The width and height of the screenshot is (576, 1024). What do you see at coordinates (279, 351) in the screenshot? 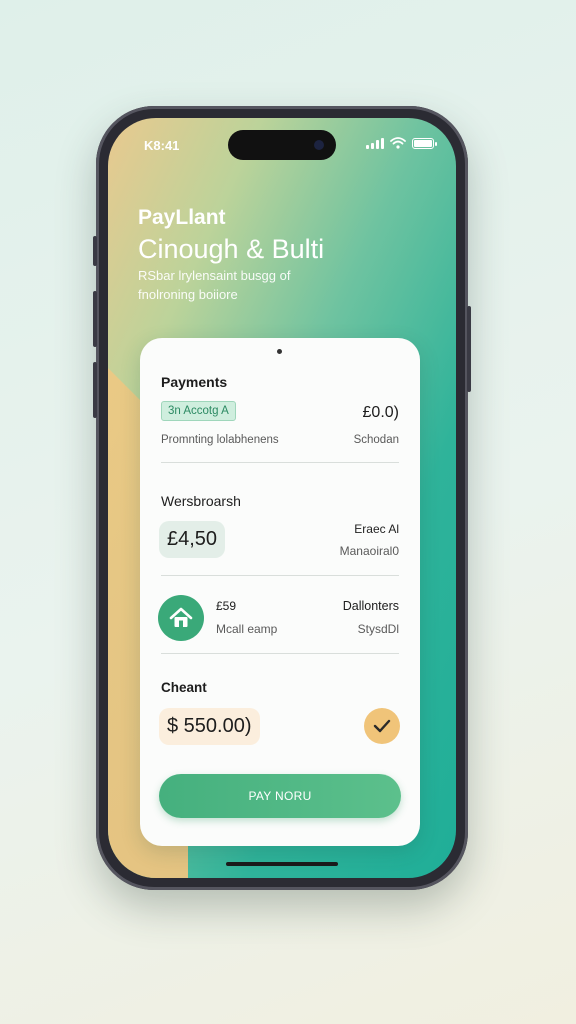
I see `card-indicator-dot` at bounding box center [279, 351].